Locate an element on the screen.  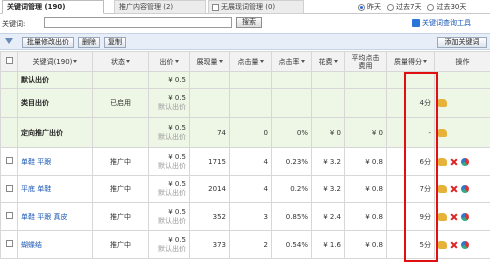
add-keyword-button: 添加关键词 is located at coordinates (462, 42).